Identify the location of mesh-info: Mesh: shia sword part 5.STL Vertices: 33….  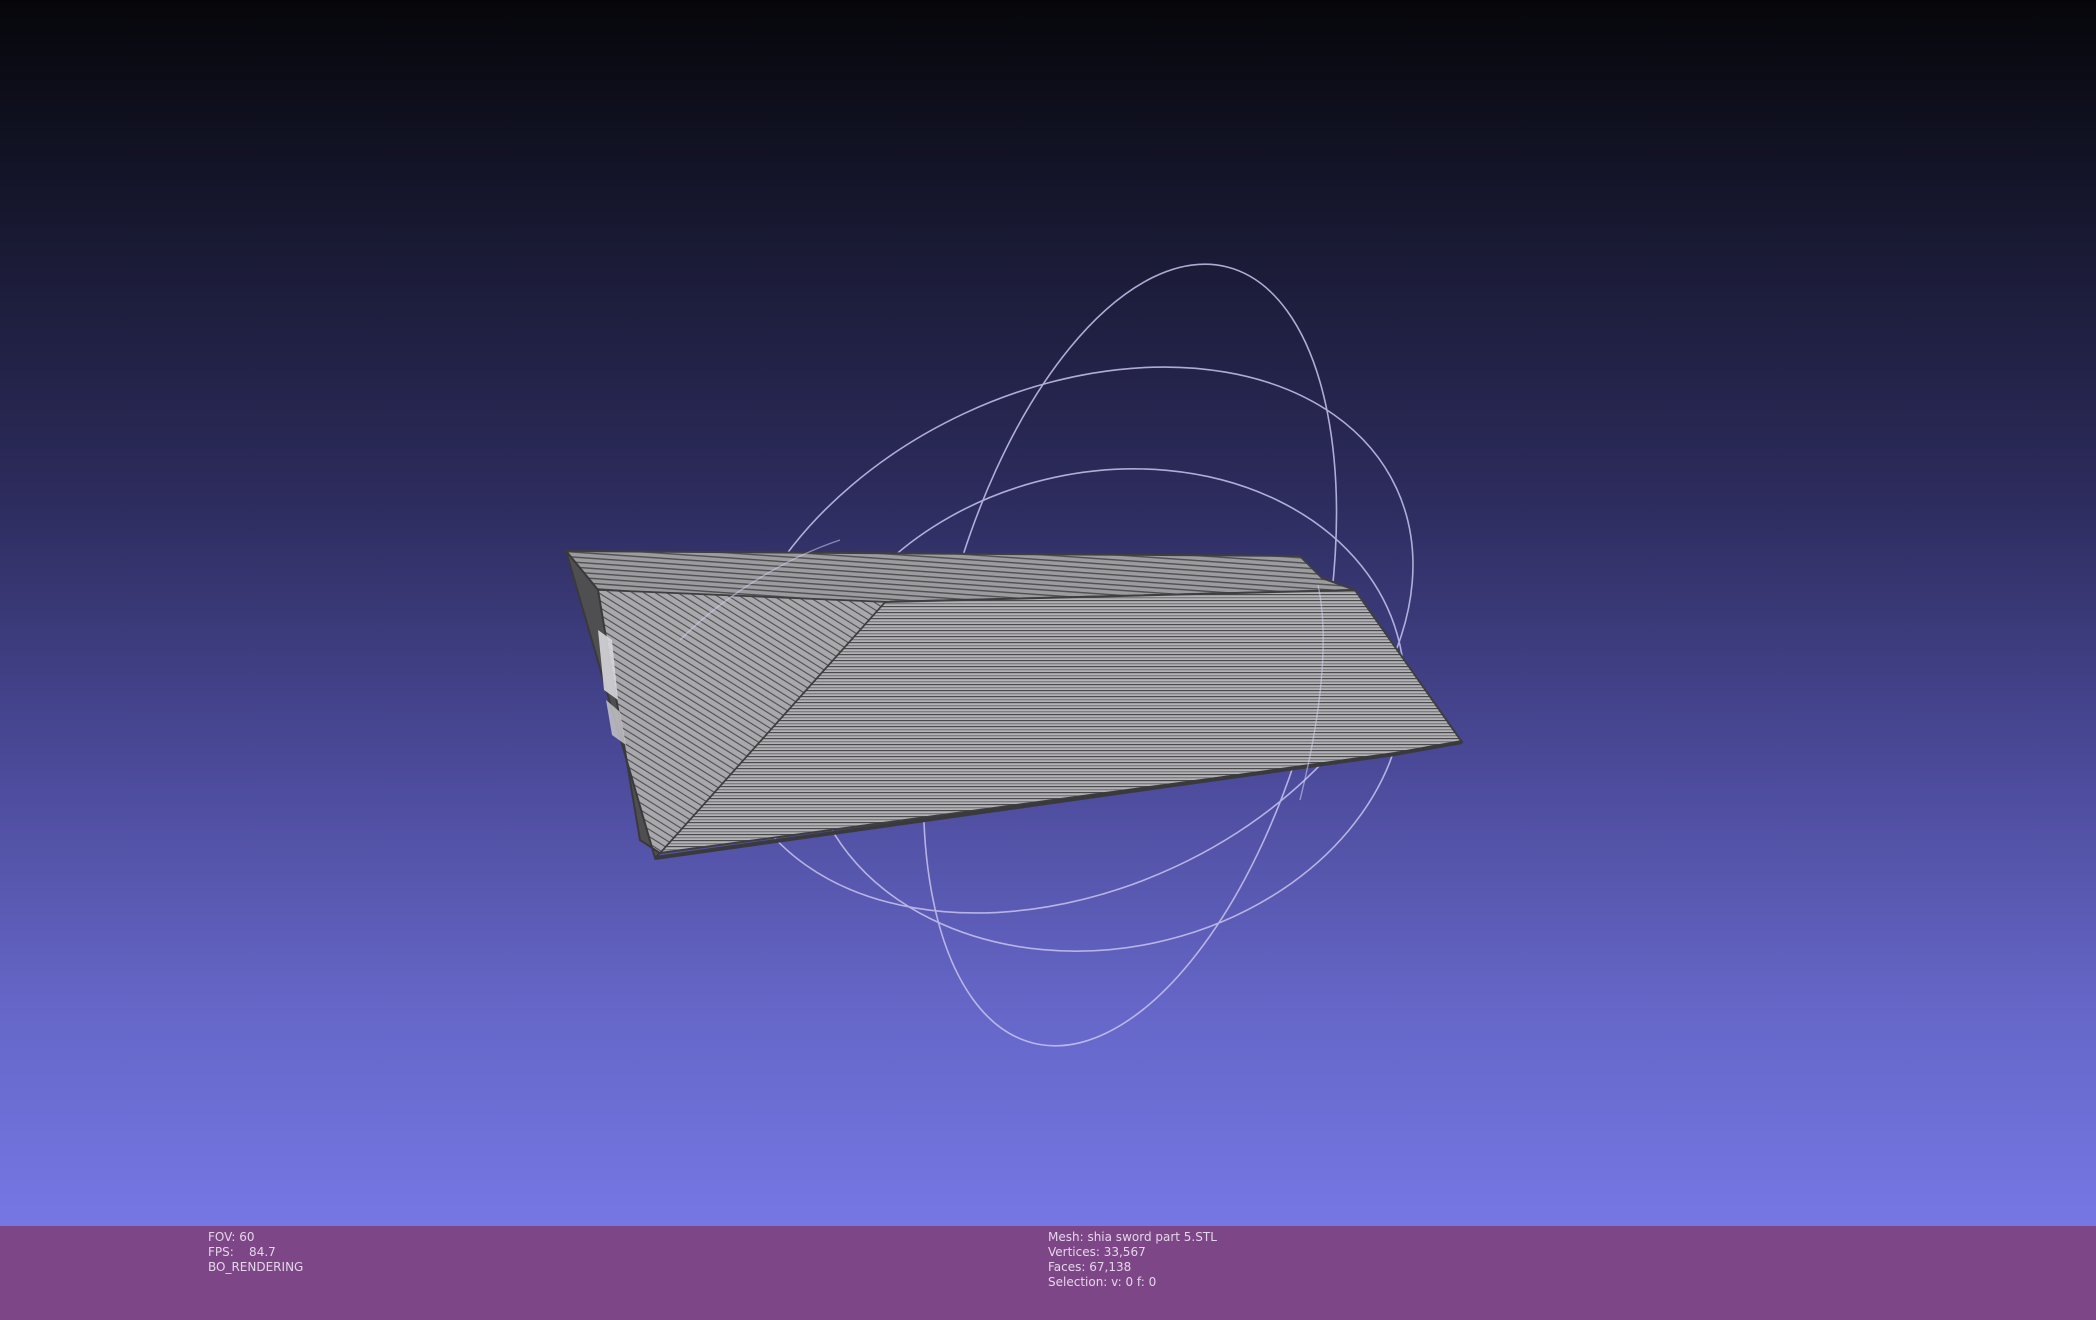
(1132, 1260).